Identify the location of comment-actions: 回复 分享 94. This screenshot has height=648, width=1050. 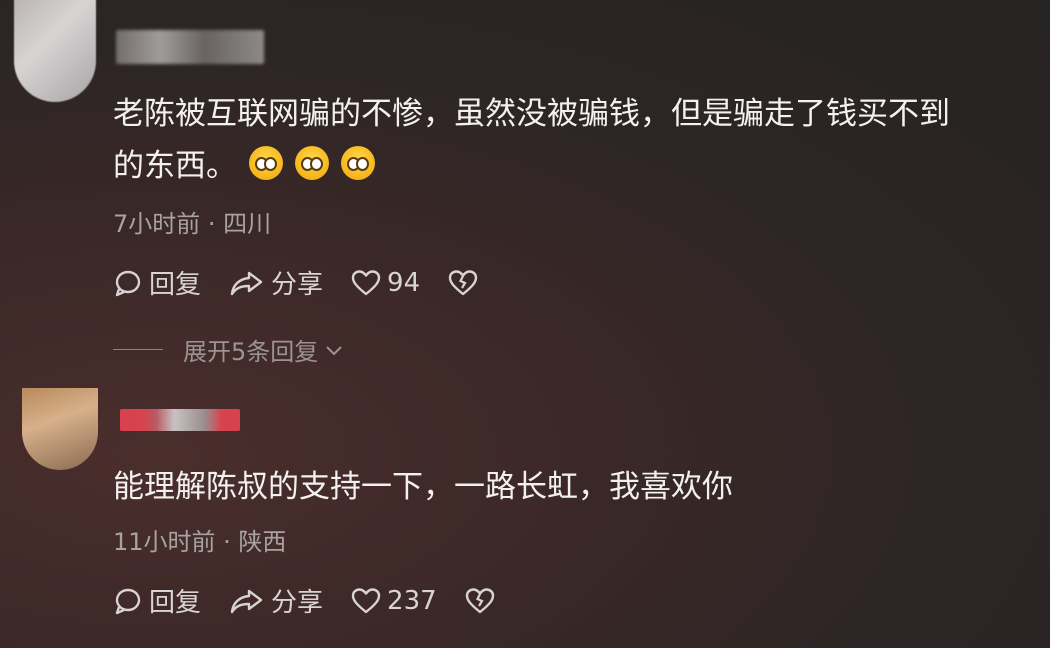
(312, 282).